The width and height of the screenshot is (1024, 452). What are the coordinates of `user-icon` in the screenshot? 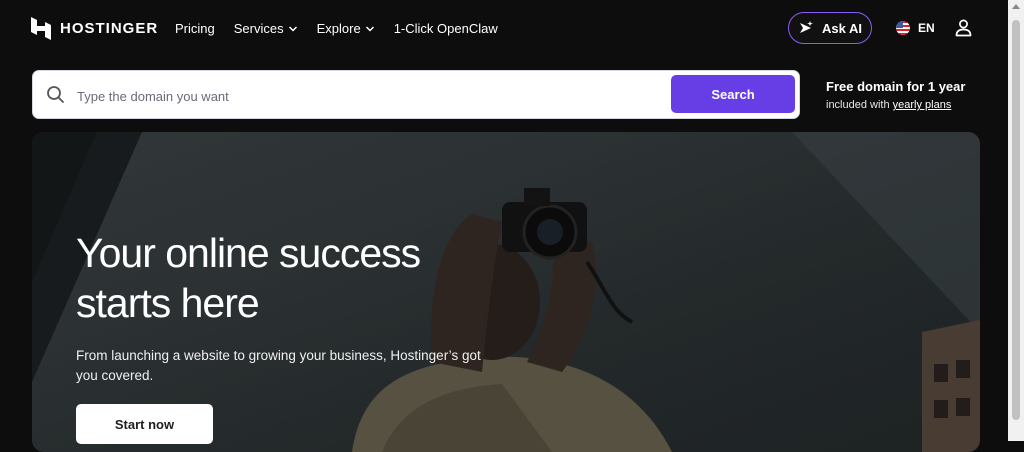 It's located at (963, 28).